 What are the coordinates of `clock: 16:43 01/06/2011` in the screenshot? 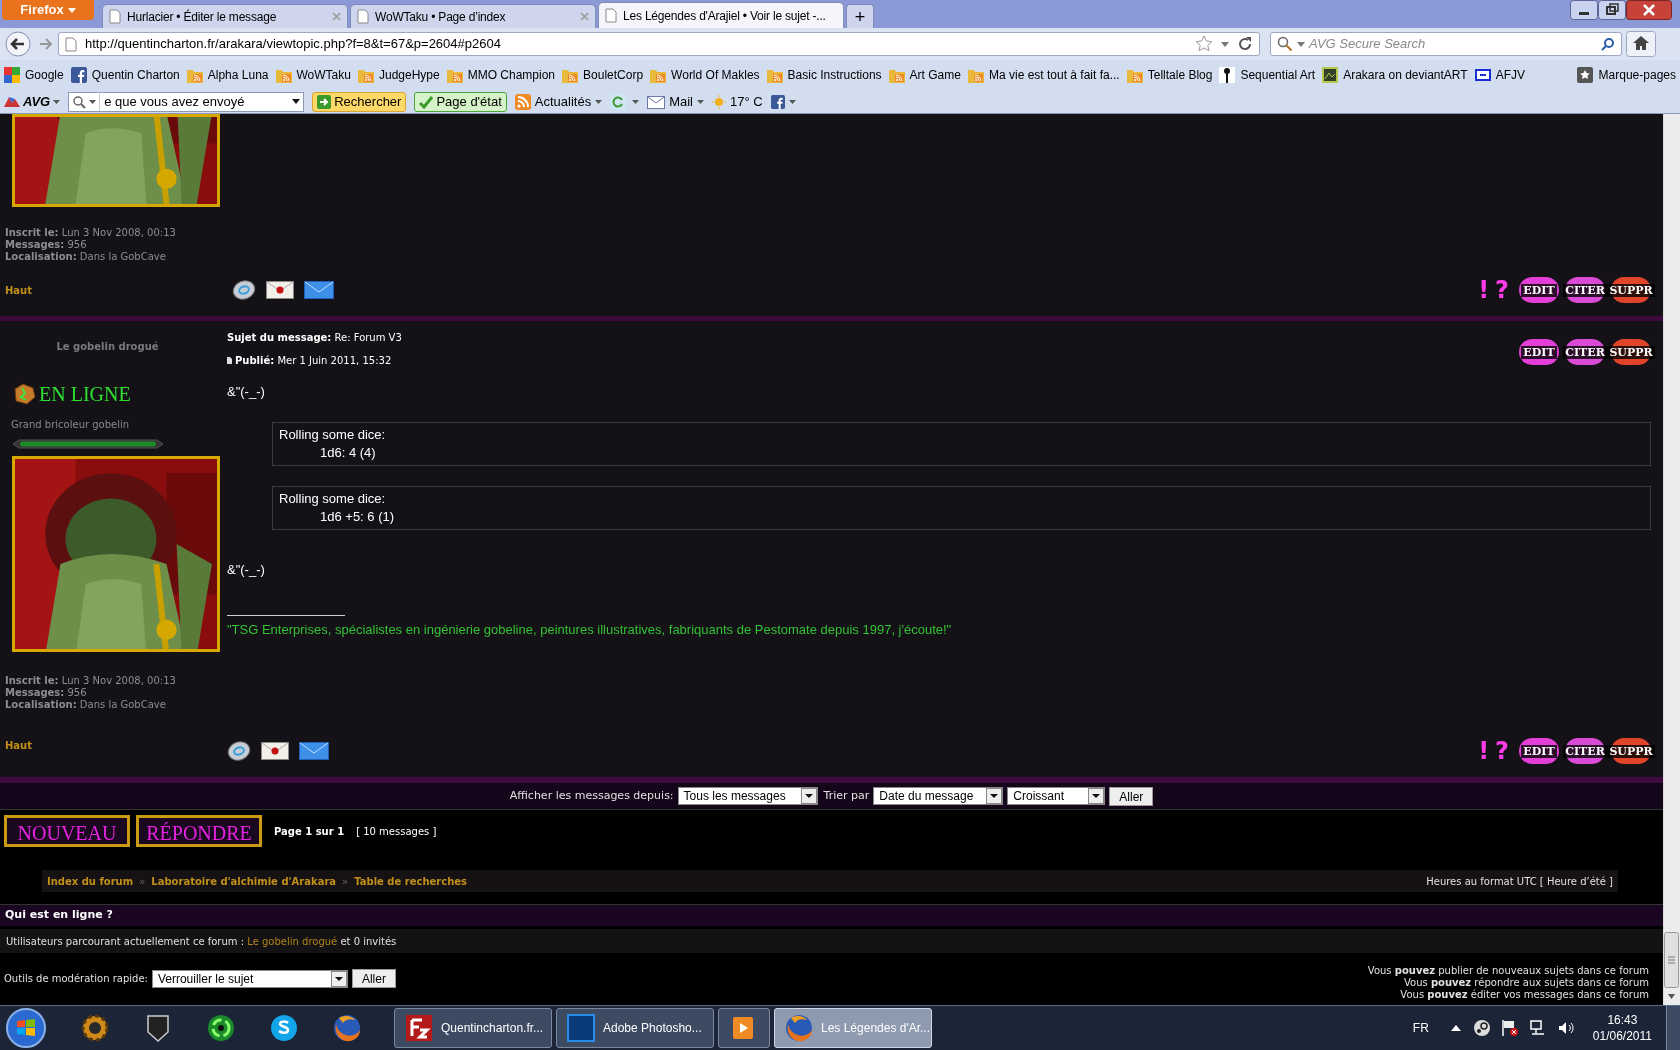 It's located at (1622, 1028).